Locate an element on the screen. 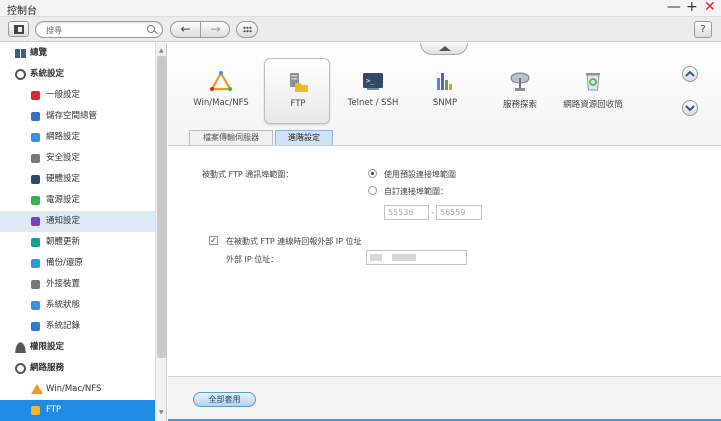  scroll-apps-down-button is located at coordinates (690, 108).